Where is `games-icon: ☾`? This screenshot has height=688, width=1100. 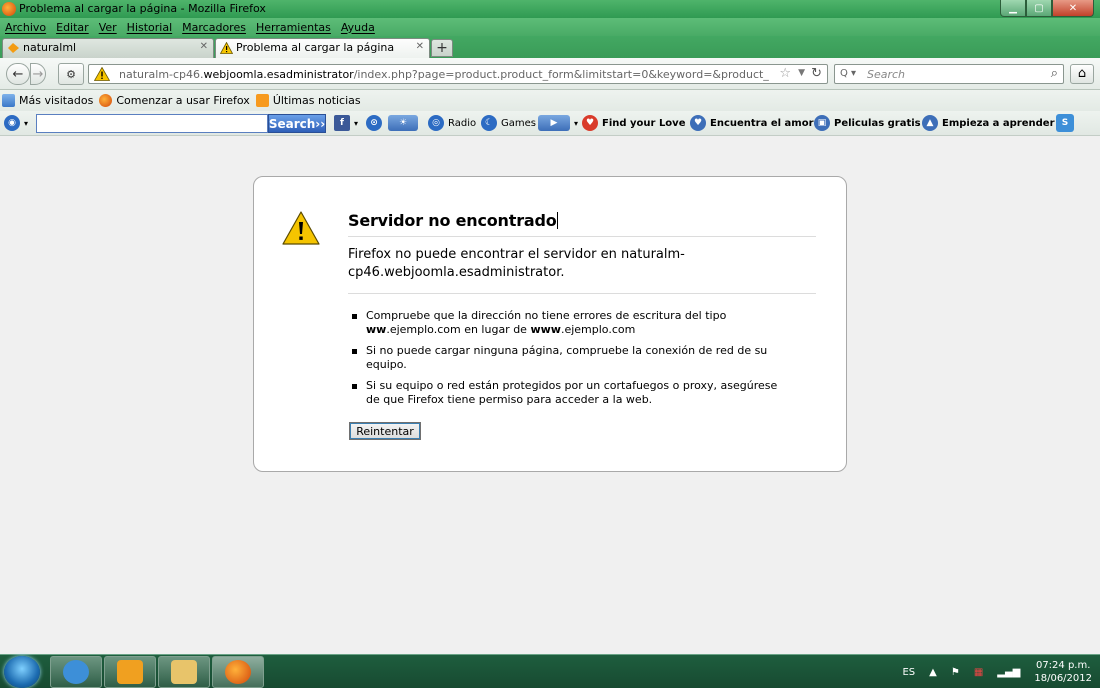
games-icon: ☾ is located at coordinates (489, 123).